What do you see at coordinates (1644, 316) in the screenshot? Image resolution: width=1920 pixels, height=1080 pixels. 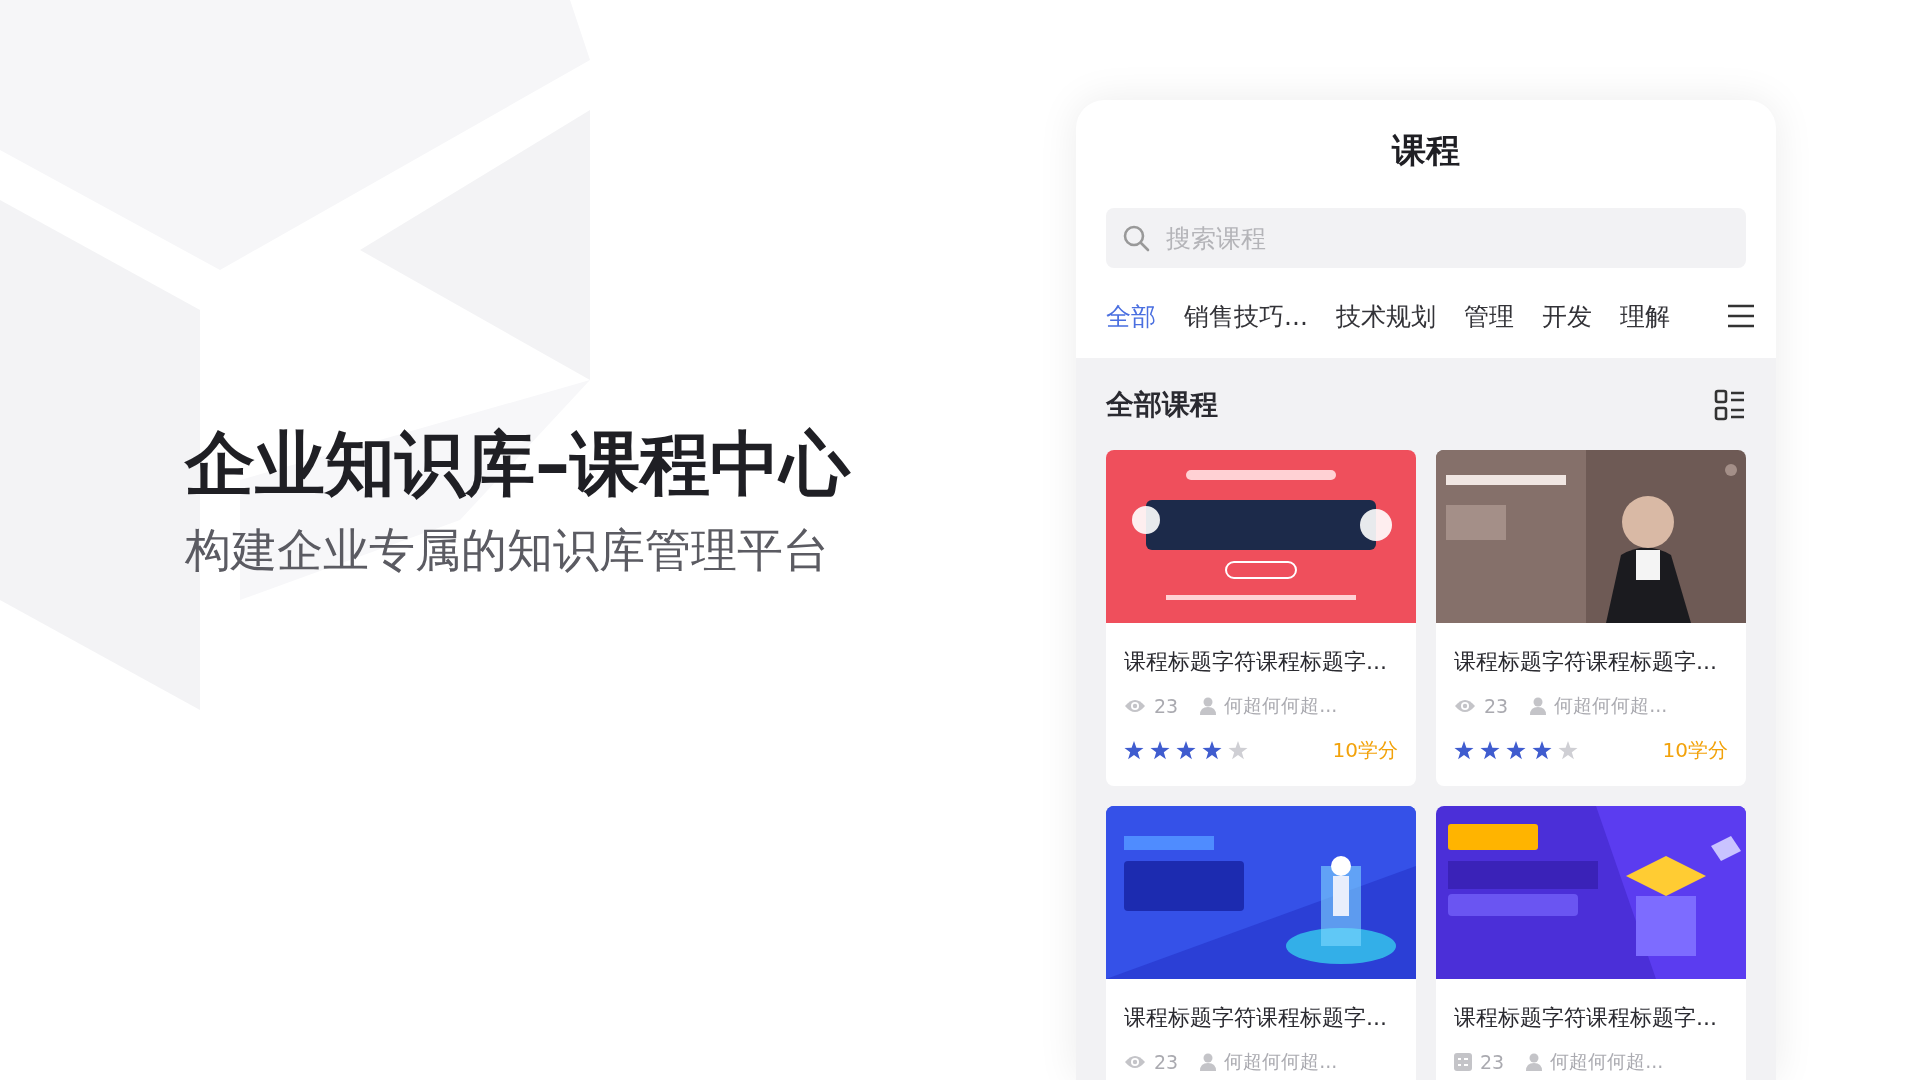 I see `category-tab: 理解` at bounding box center [1644, 316].